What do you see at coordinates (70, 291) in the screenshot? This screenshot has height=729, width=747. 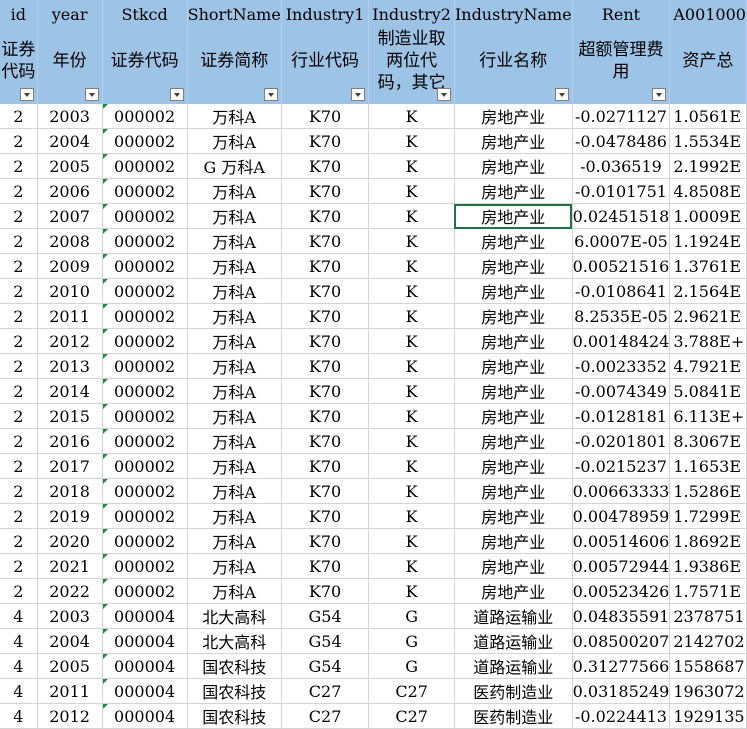 I see `cell-year: 2010` at bounding box center [70, 291].